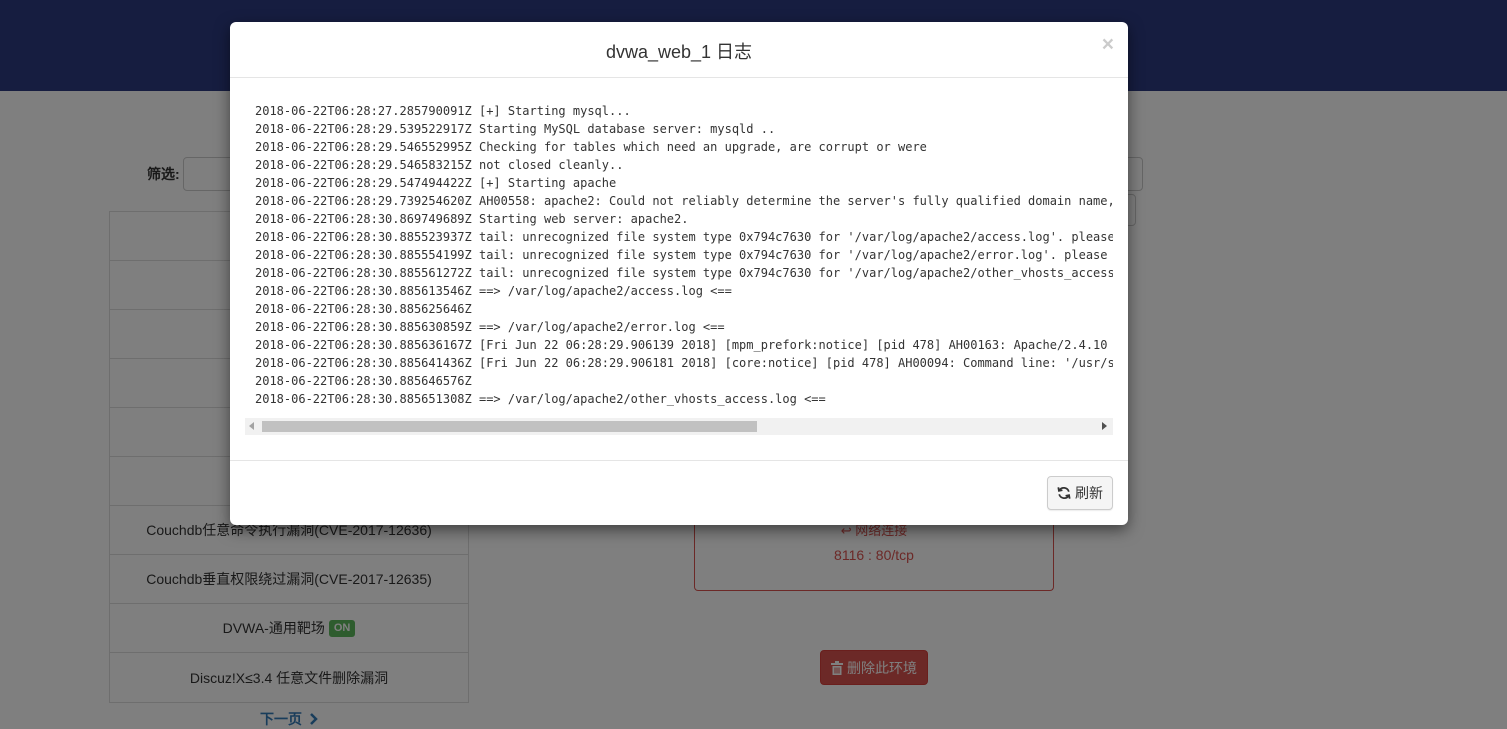 The height and width of the screenshot is (729, 1507). Describe the element at coordinates (679, 492) in the screenshot. I see `modal-footer: 刷新` at that location.